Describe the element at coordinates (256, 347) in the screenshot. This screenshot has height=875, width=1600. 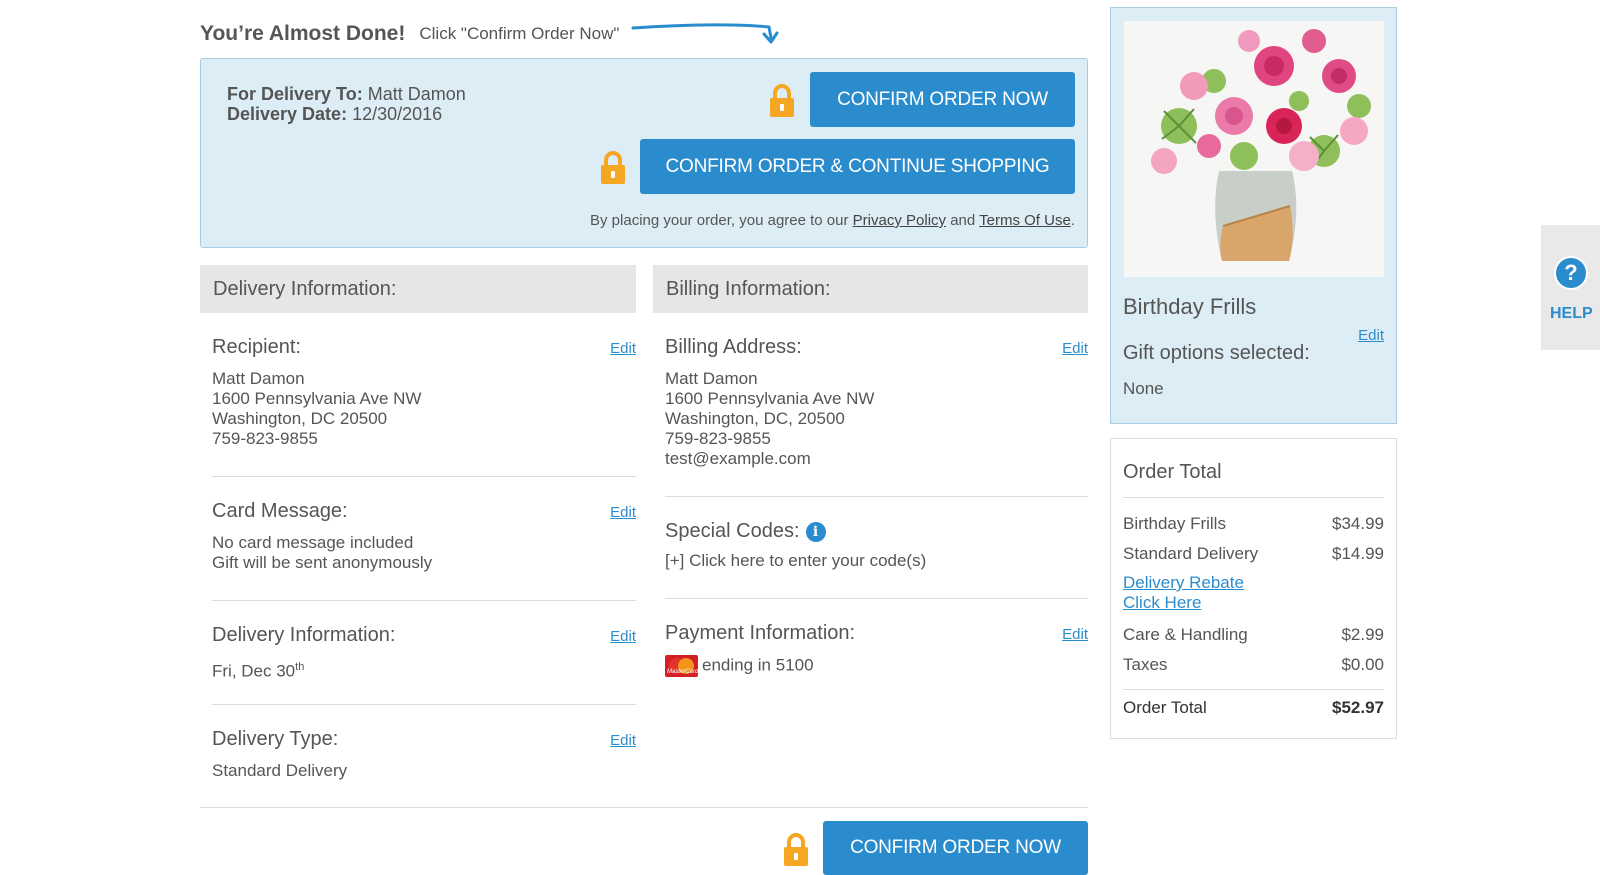
I see `recipient-title: Recipient:` at that location.